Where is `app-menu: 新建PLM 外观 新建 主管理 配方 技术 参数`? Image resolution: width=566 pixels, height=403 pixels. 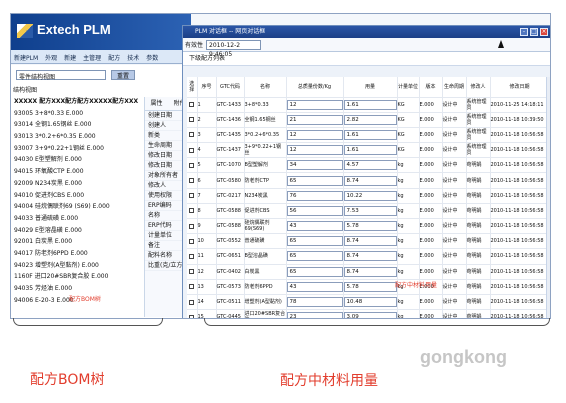 app-menu: 新建PLM 外观 新建 主管理 配方 技术 参数 is located at coordinates (101, 57).